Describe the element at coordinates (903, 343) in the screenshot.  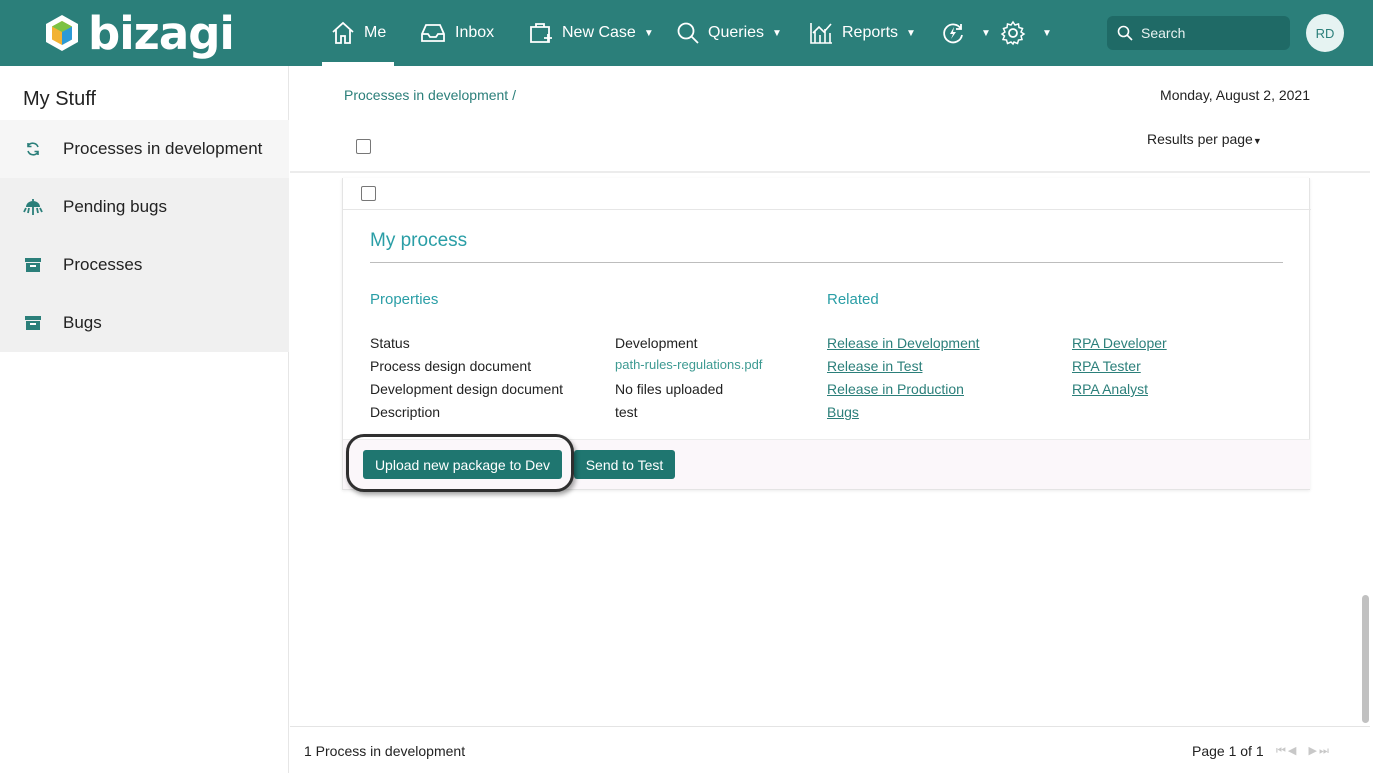
I see `link-release-in-development: Release in Development` at that location.